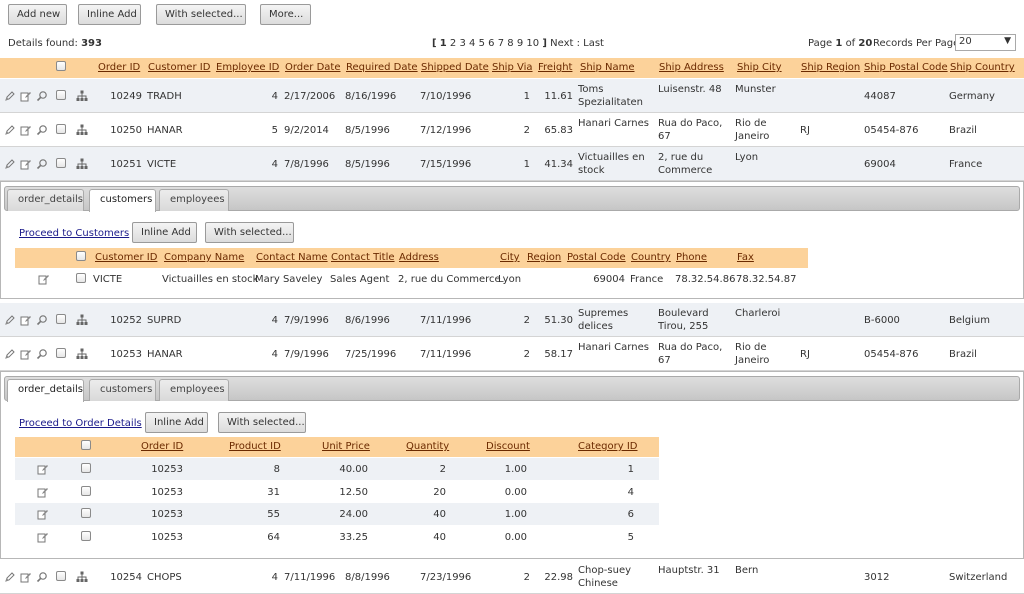 The width and height of the screenshot is (1024, 594). I want to click on customers-column-header: Fax, so click(745, 257).